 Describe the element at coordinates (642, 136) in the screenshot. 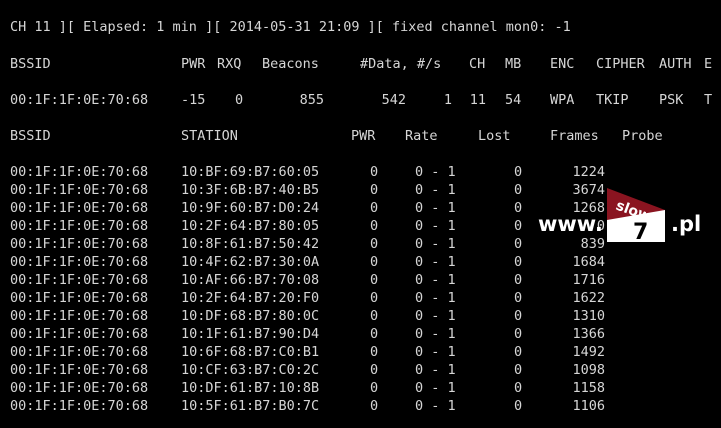

I see `st-header-probe: Probe` at that location.